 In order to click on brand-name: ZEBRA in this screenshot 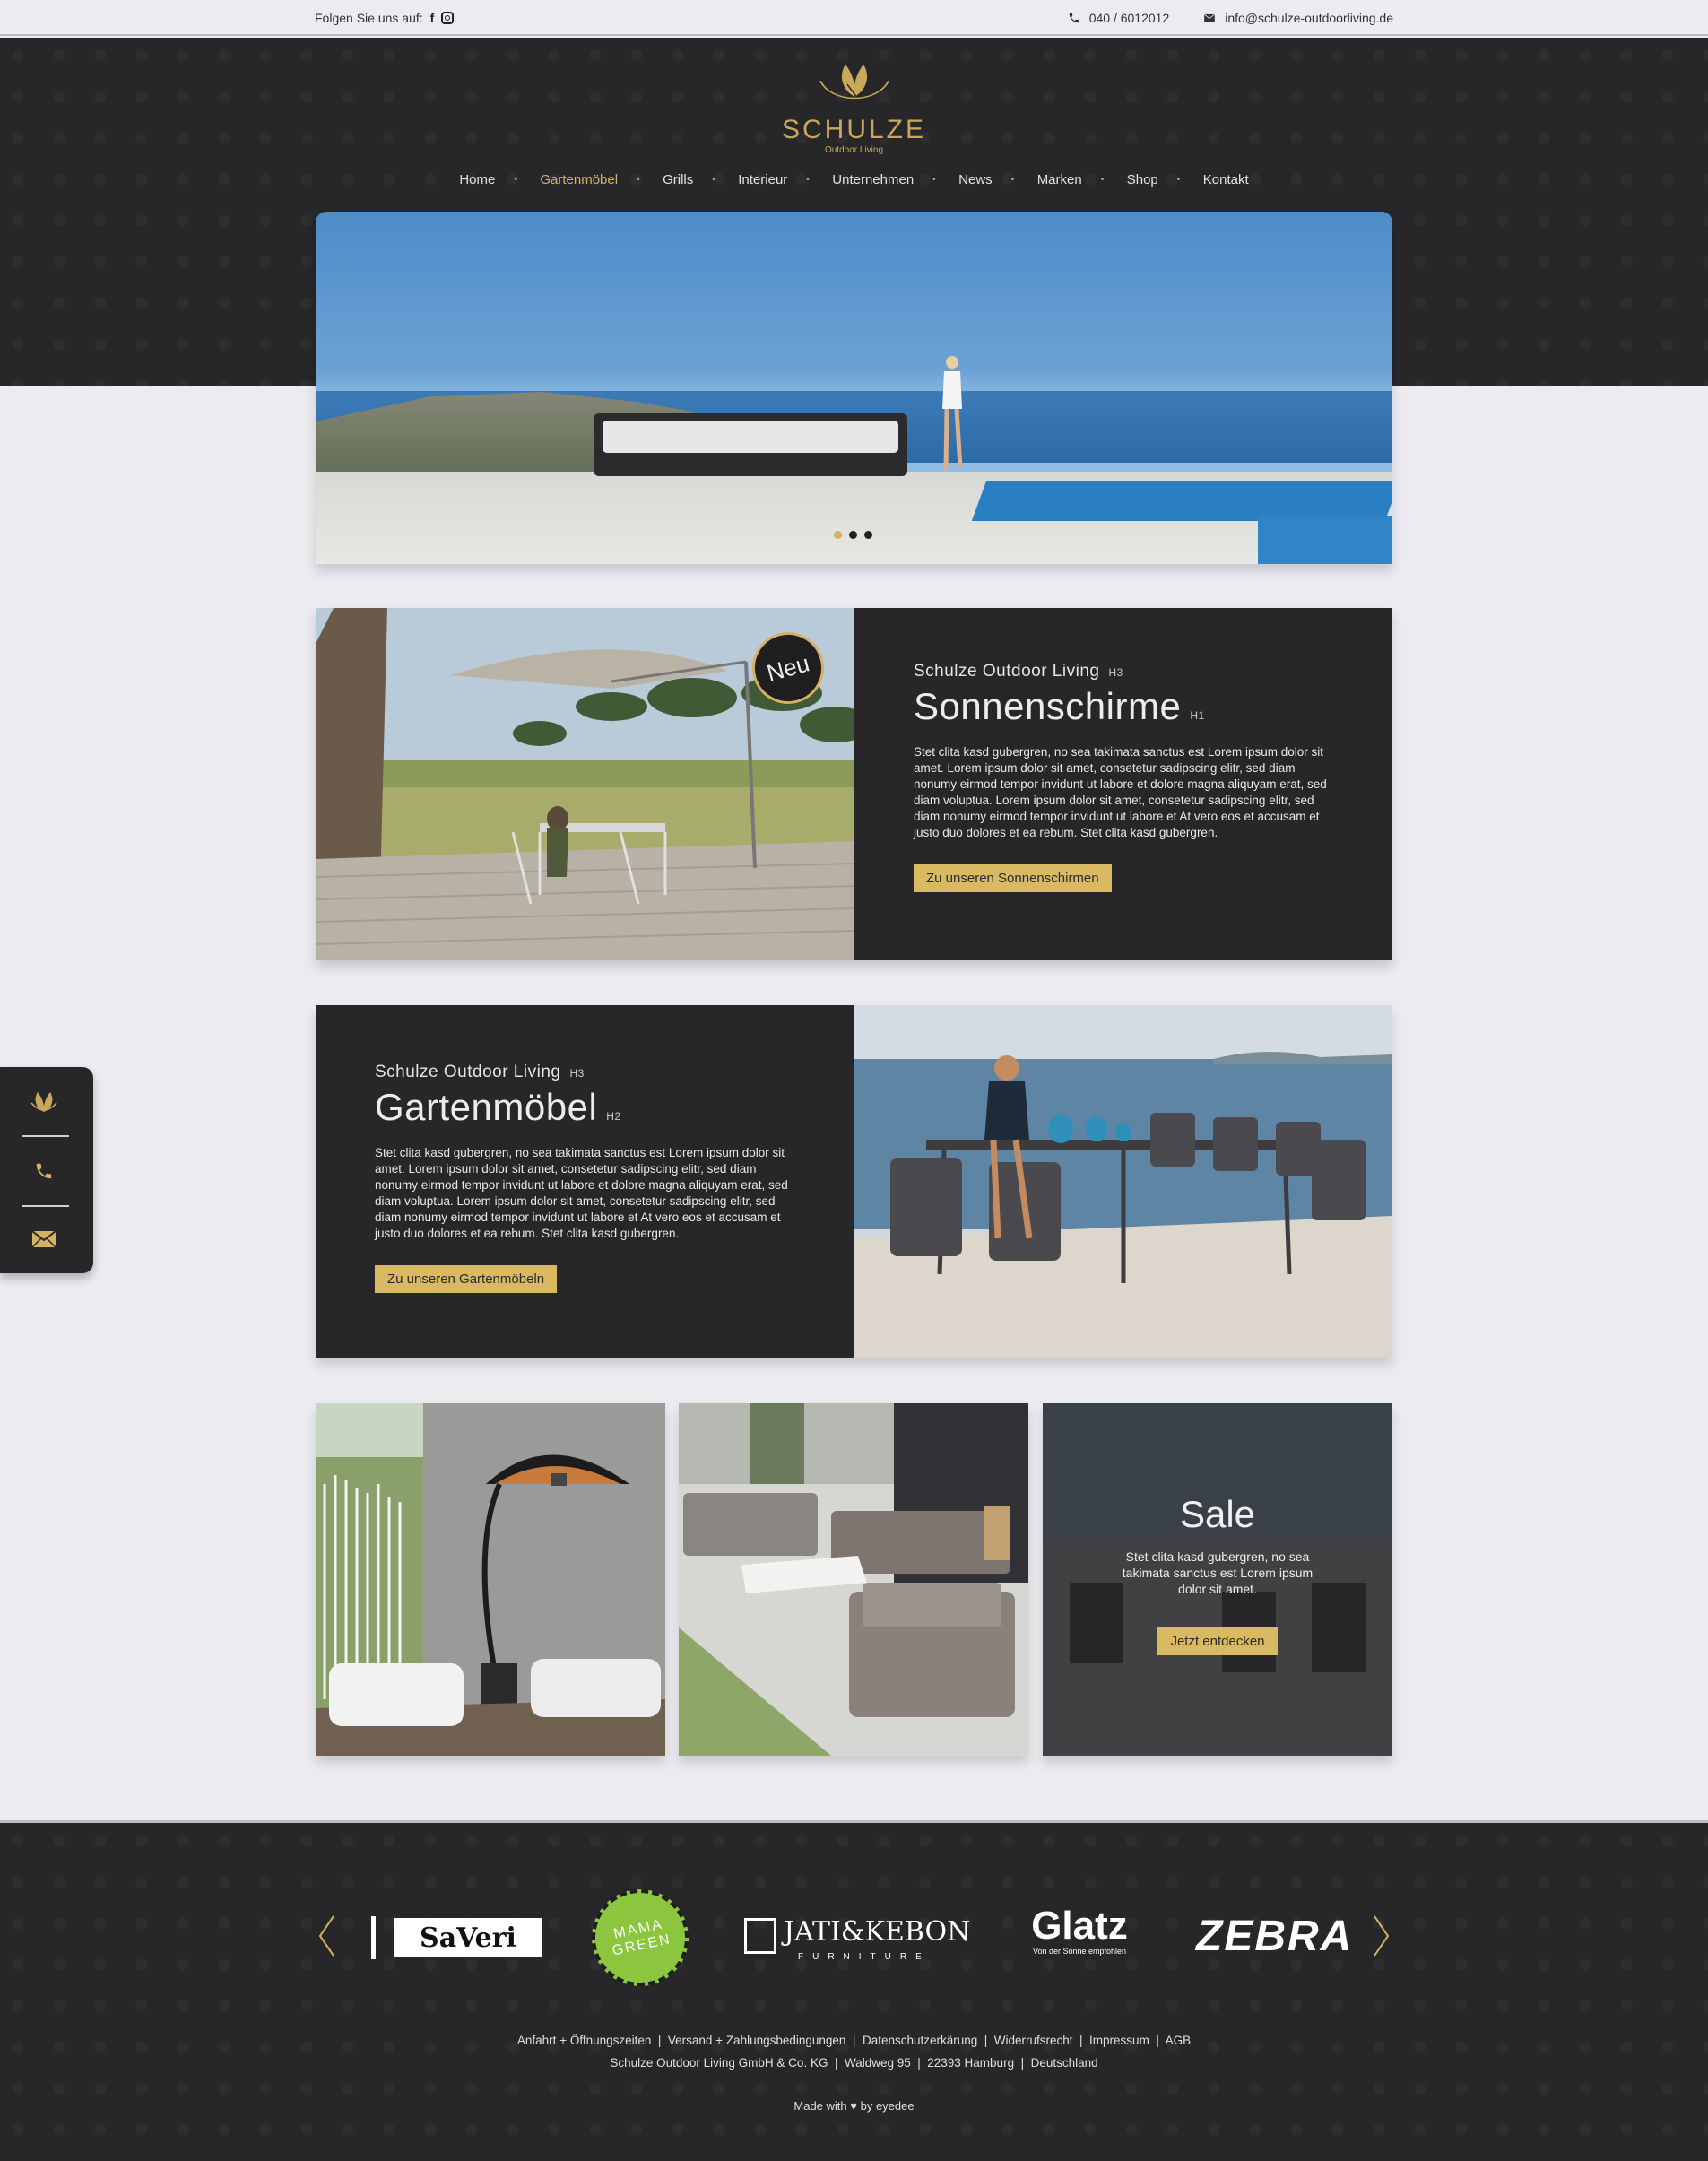, I will do `click(1275, 1936)`.